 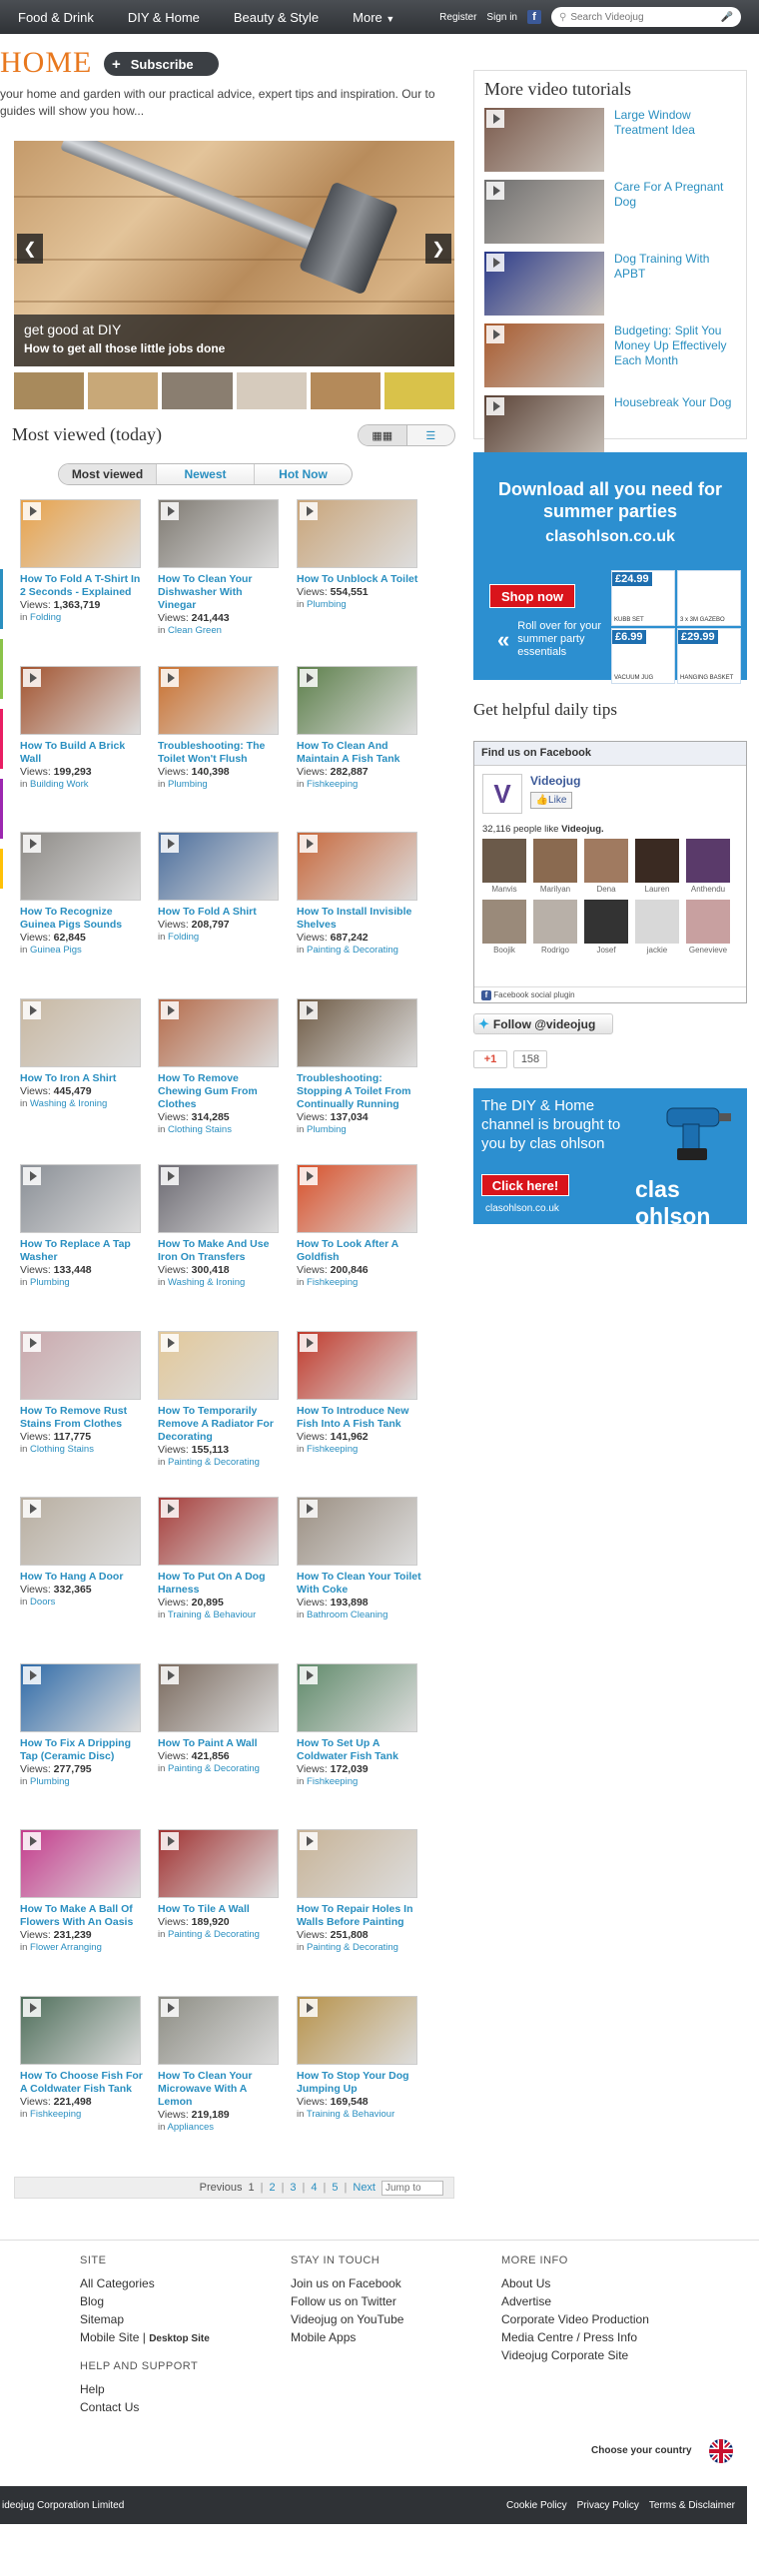 What do you see at coordinates (490, 1059) in the screenshot?
I see `google-plus-button: +1` at bounding box center [490, 1059].